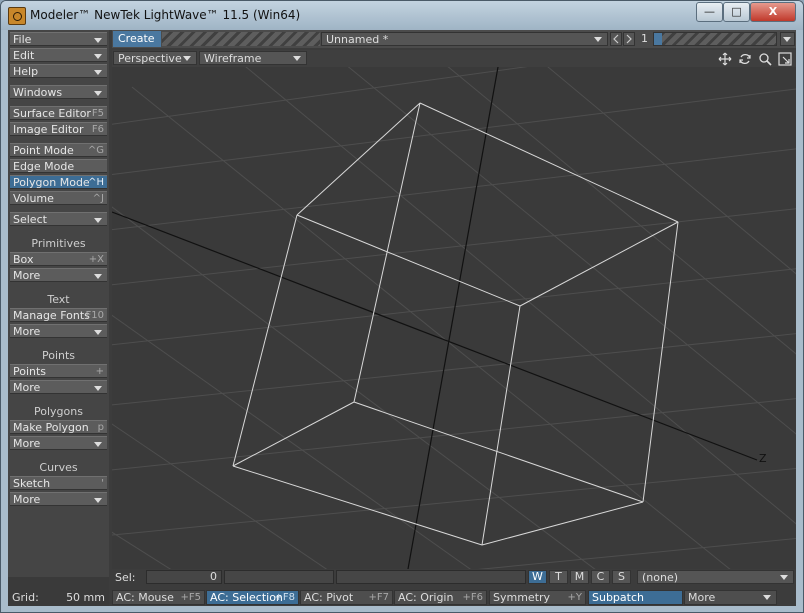  Describe the element at coordinates (22, 39) in the screenshot. I see `file-menu-label: File` at that location.